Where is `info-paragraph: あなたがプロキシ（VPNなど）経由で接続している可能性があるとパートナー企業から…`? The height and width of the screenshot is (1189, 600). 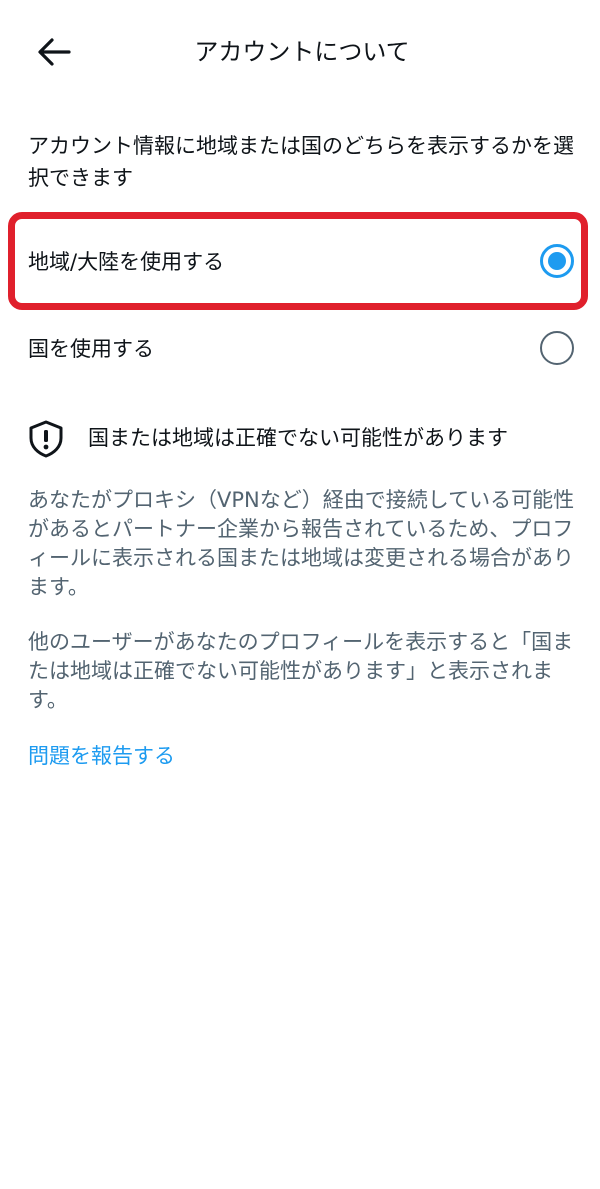 info-paragraph: あなたがプロキシ（VPNなど）経由で接続している可能性があるとパートナー企業から… is located at coordinates (301, 543).